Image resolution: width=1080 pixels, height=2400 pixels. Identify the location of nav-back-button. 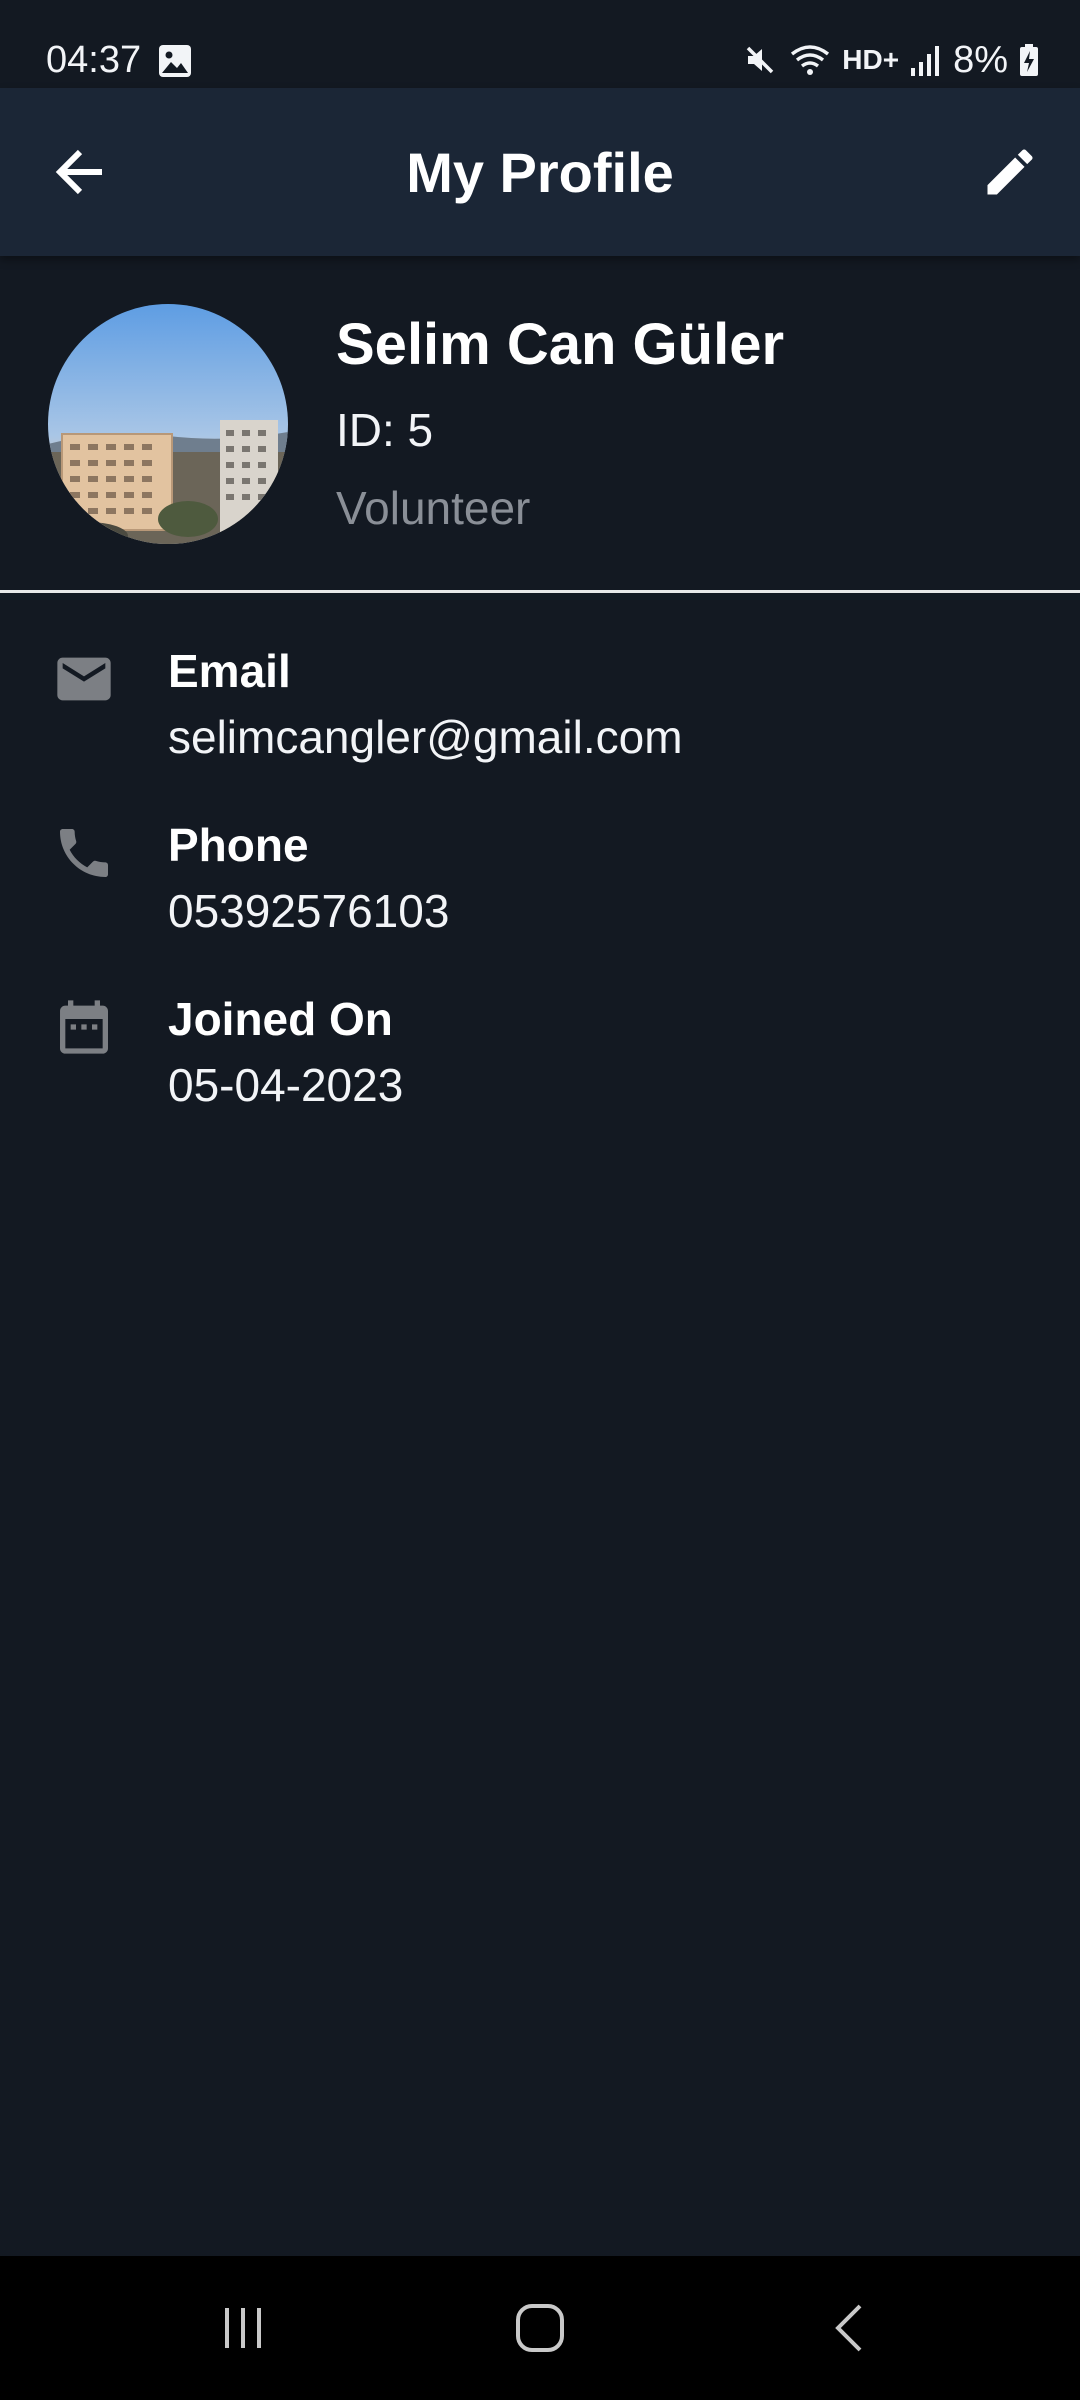
(850, 2328).